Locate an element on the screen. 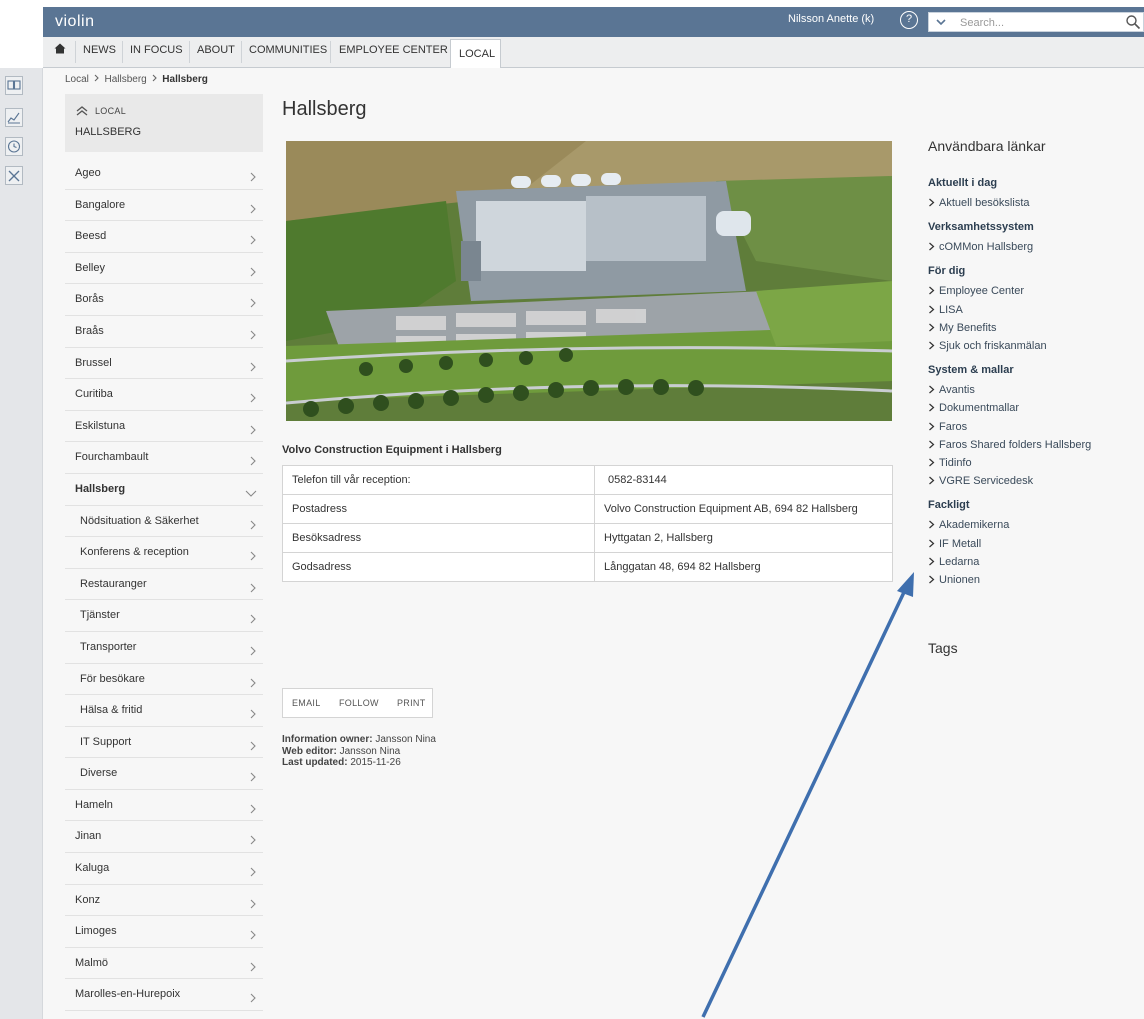  useful-link: Unionen is located at coordinates (954, 580).